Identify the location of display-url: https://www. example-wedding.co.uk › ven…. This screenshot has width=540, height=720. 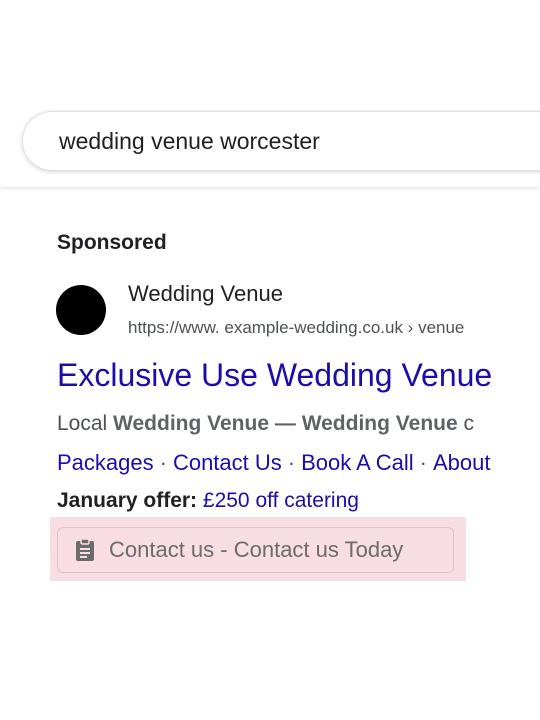
(296, 328).